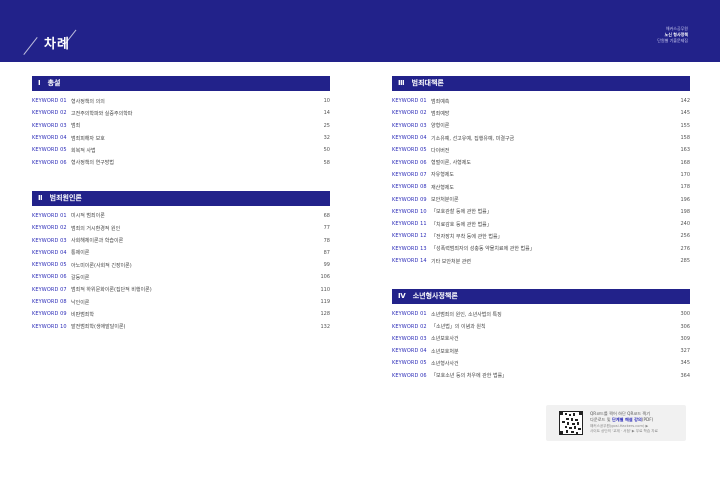 The image size is (720, 480). Describe the element at coordinates (541, 150) in the screenshot. I see `toc-entry: KEYWORD 05 다이버전 163` at that location.